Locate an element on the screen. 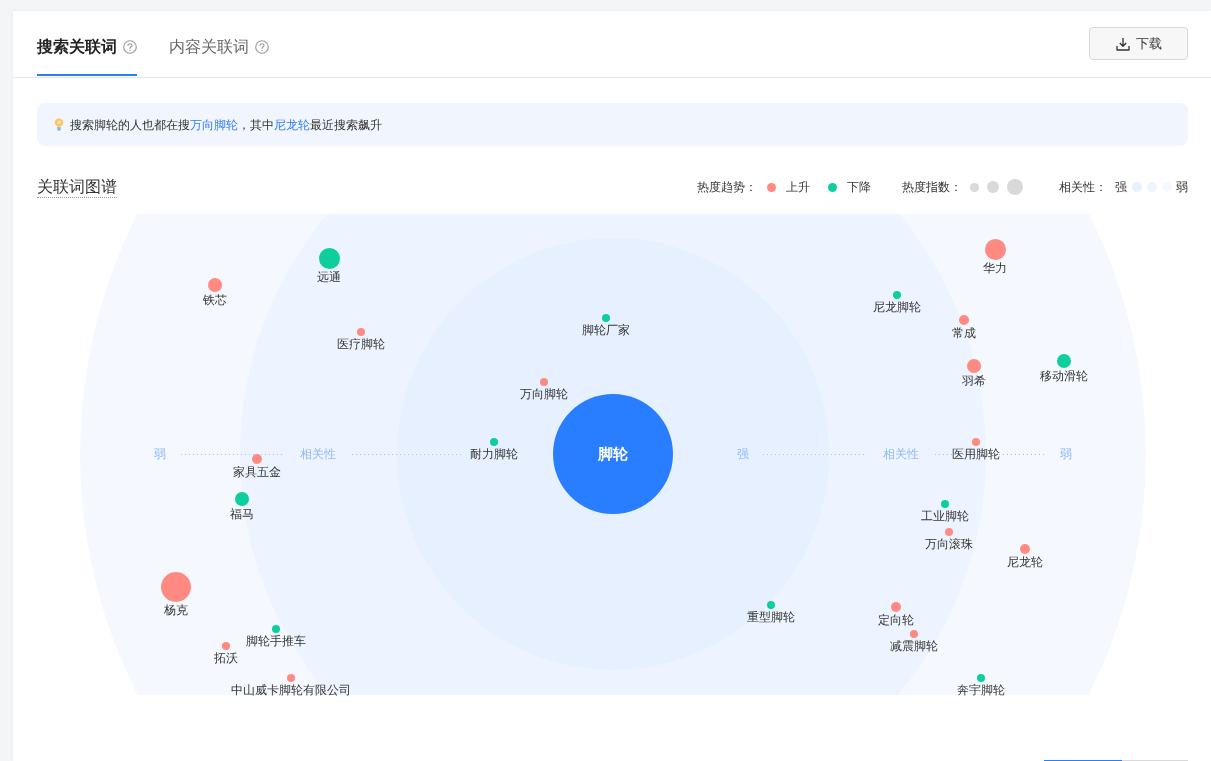 The image size is (1211, 761). keyword-label: 减震脚轮 is located at coordinates (914, 646).